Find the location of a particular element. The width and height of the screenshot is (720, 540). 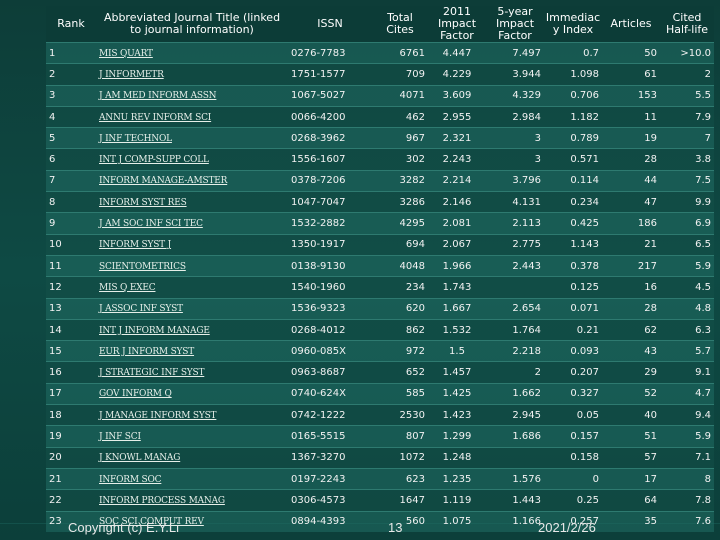

cell-articles: 16 is located at coordinates (631, 287).